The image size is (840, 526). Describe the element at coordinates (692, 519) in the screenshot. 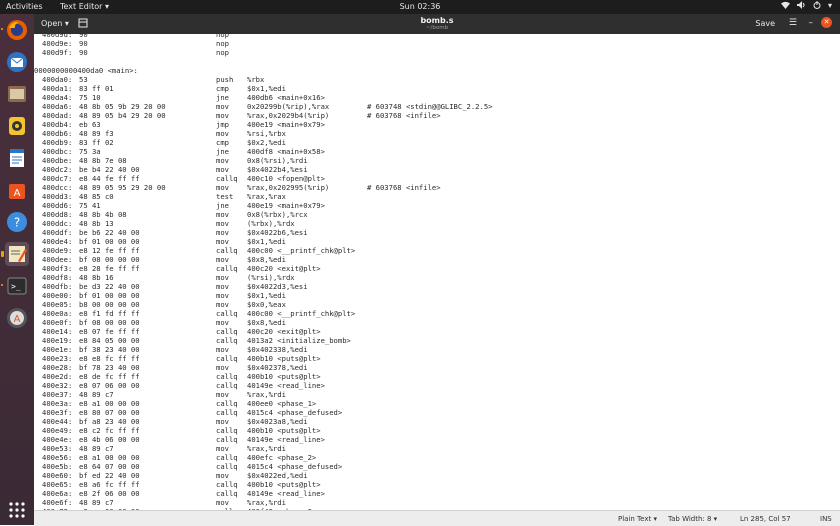

I see `tab-width-selector: Tab Width: 8 ▾` at that location.